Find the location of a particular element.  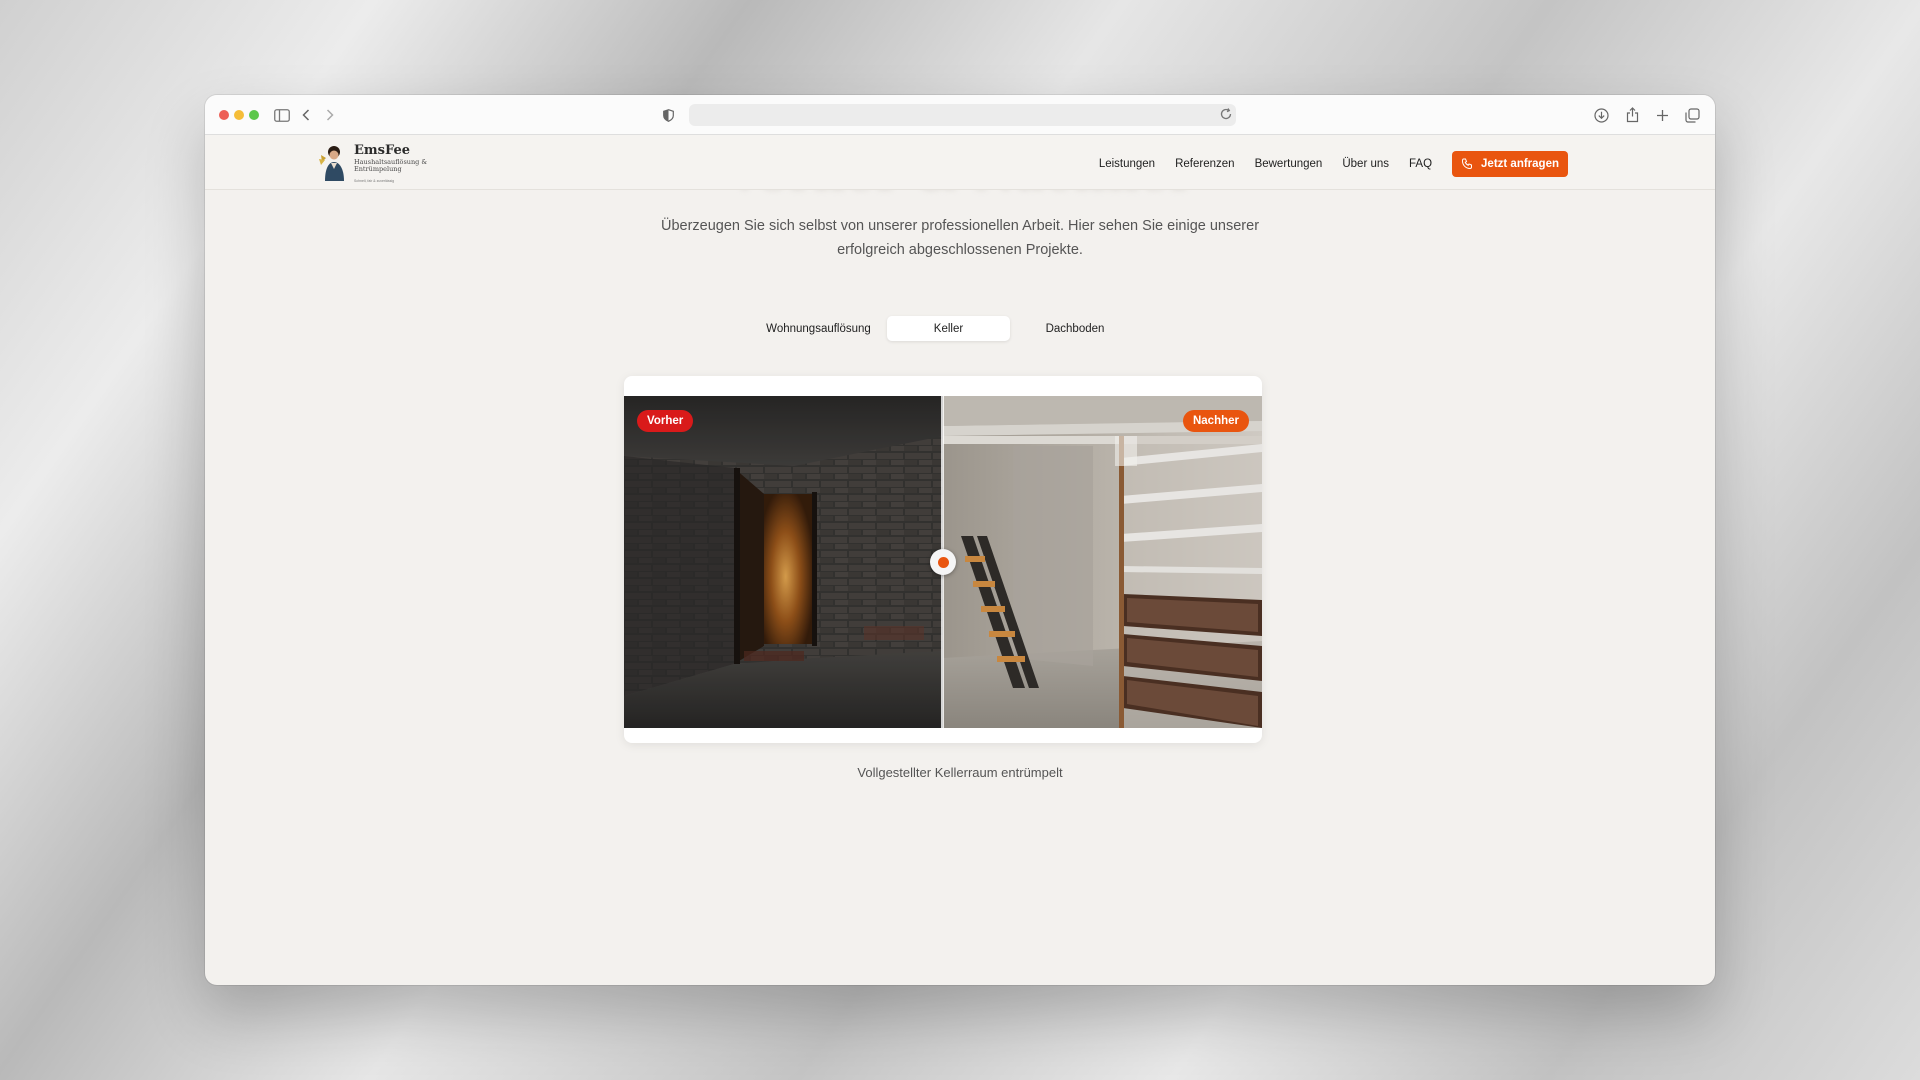

new-tab-icon is located at coordinates (1662, 115).